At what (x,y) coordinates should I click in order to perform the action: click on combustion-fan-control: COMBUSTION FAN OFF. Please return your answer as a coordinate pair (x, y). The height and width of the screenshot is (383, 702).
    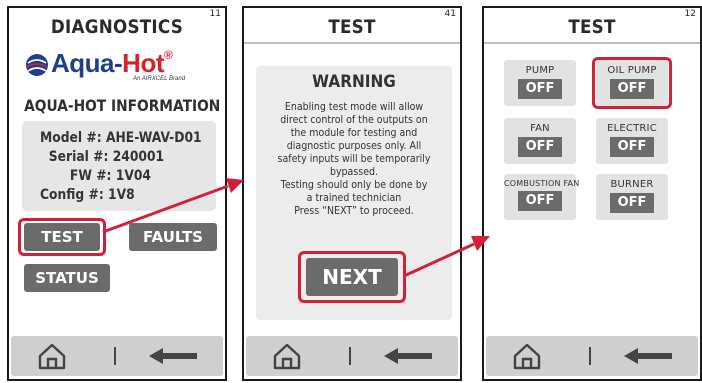
    Looking at the image, I should click on (542, 197).